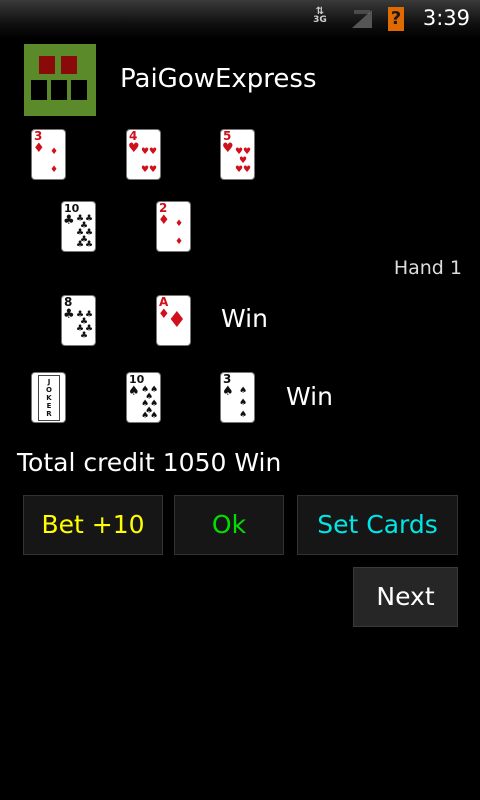 The height and width of the screenshot is (800, 480). Describe the element at coordinates (427, 268) in the screenshot. I see `hand-label: Hand 1` at that location.